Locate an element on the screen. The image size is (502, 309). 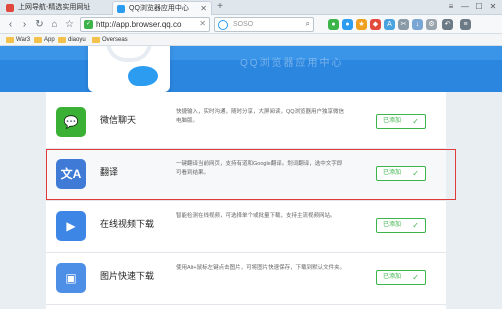
bag-handle is located at coordinates (129, 54).